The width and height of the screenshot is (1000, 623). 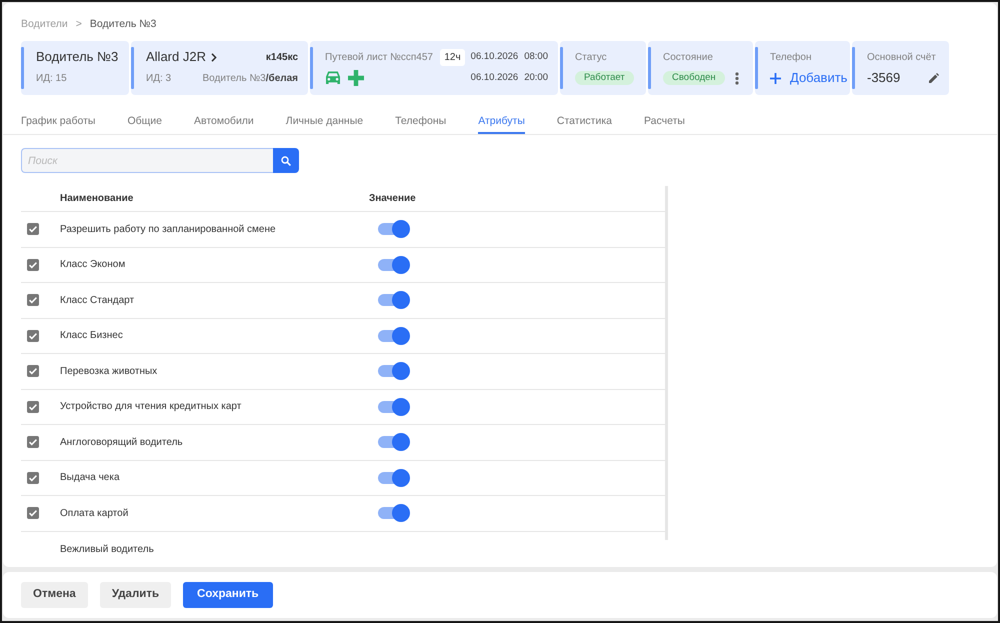 I want to click on search-icon, so click(x=286, y=161).